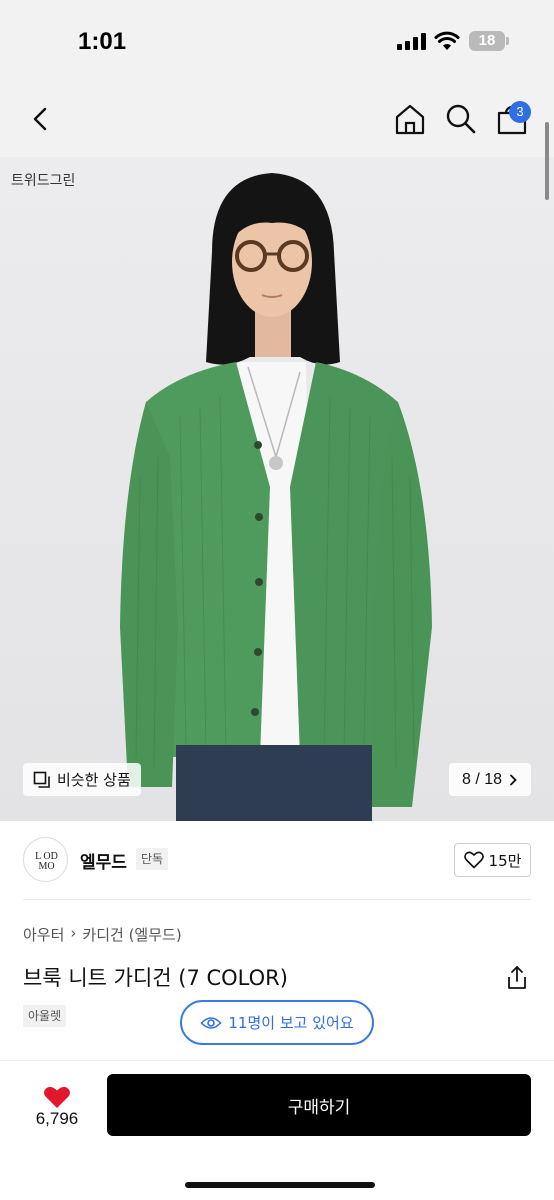 The width and height of the screenshot is (554, 1200). Describe the element at coordinates (473, 860) in the screenshot. I see `heart-outline-icon` at that location.